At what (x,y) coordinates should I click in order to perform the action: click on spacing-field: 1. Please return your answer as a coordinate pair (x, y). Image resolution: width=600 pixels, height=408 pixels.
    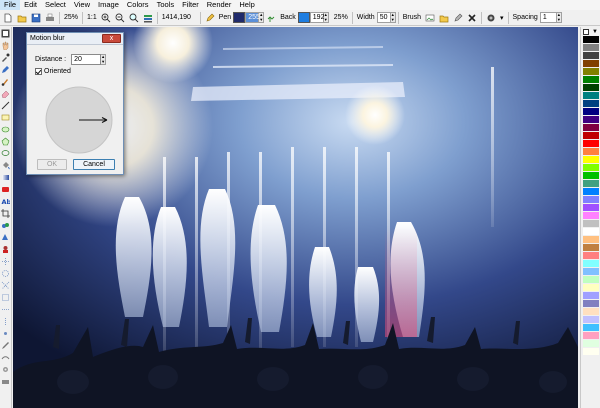
    Looking at the image, I should click on (548, 17).